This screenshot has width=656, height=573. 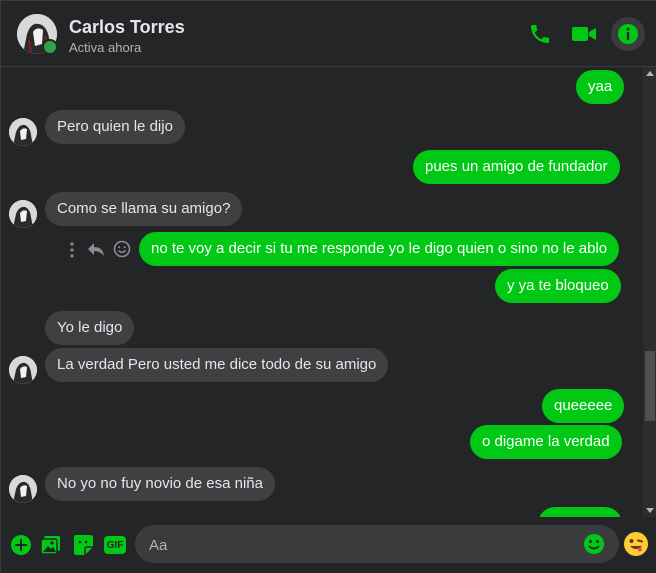 What do you see at coordinates (72, 252) in the screenshot?
I see `more-options-icon` at bounding box center [72, 252].